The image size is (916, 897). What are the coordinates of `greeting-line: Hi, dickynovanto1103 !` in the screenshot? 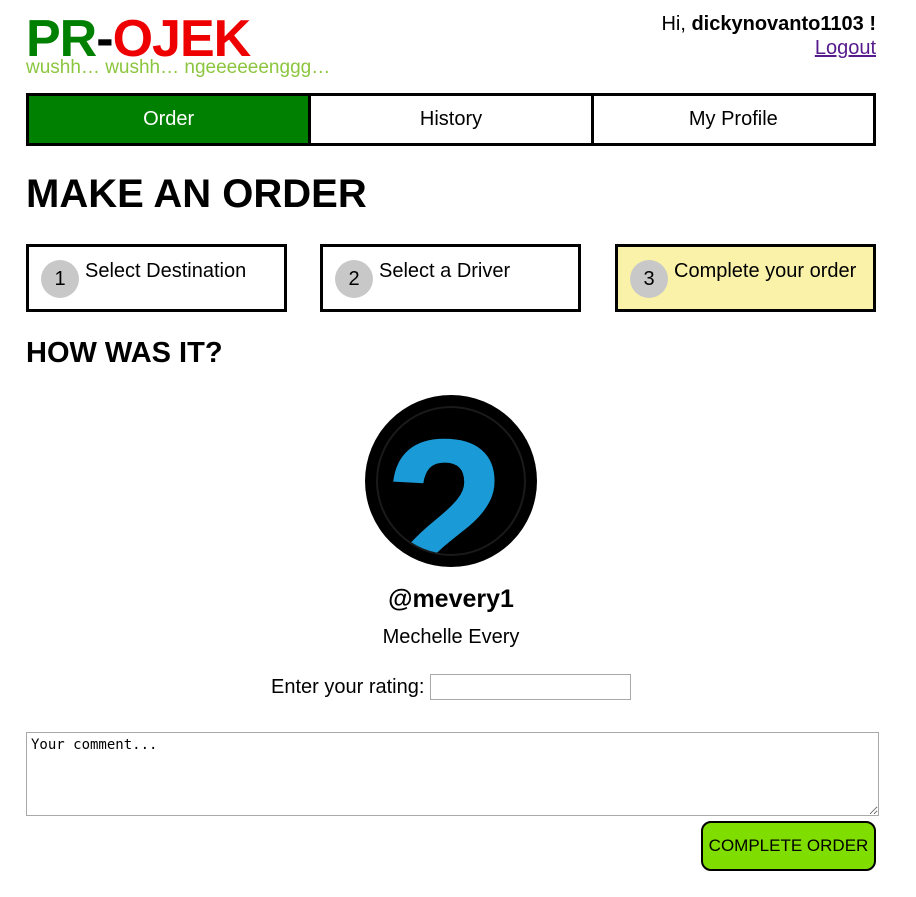 It's located at (768, 24).